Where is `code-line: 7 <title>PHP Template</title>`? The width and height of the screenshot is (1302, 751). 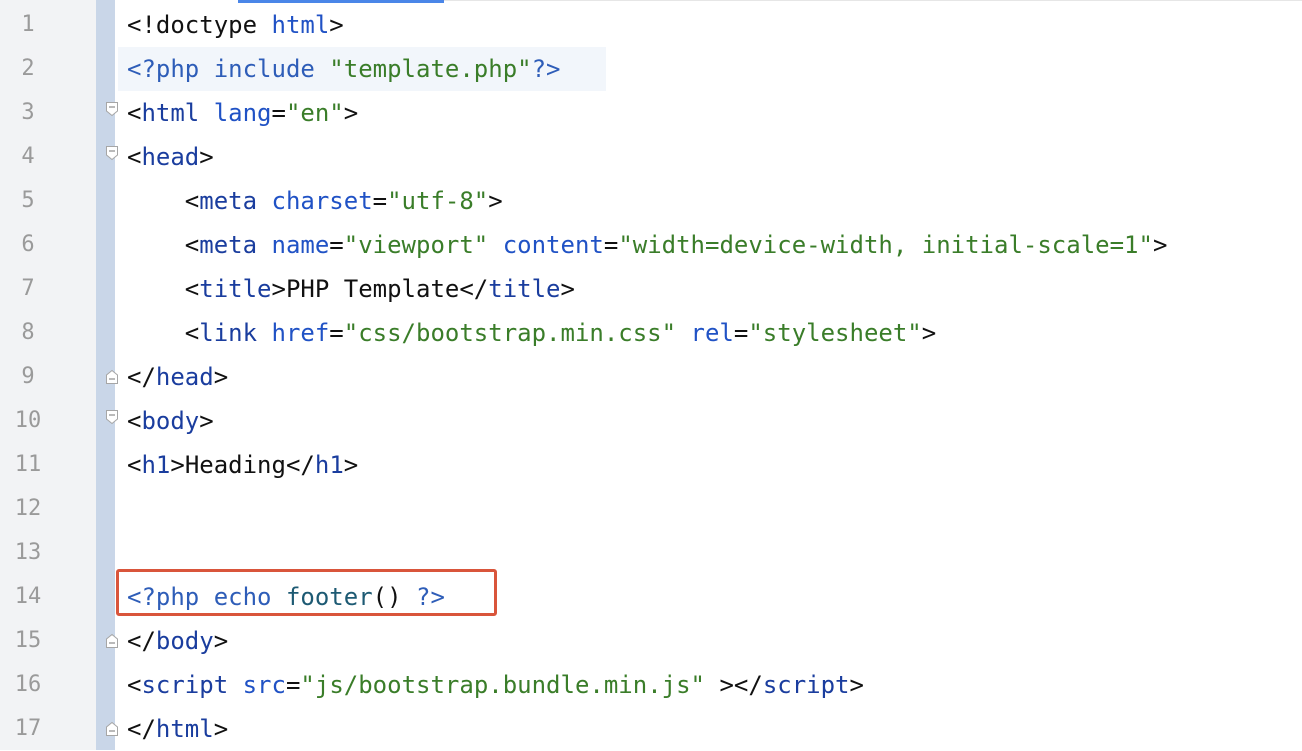 code-line: 7 <title>PHP Template</title> is located at coordinates (651, 289).